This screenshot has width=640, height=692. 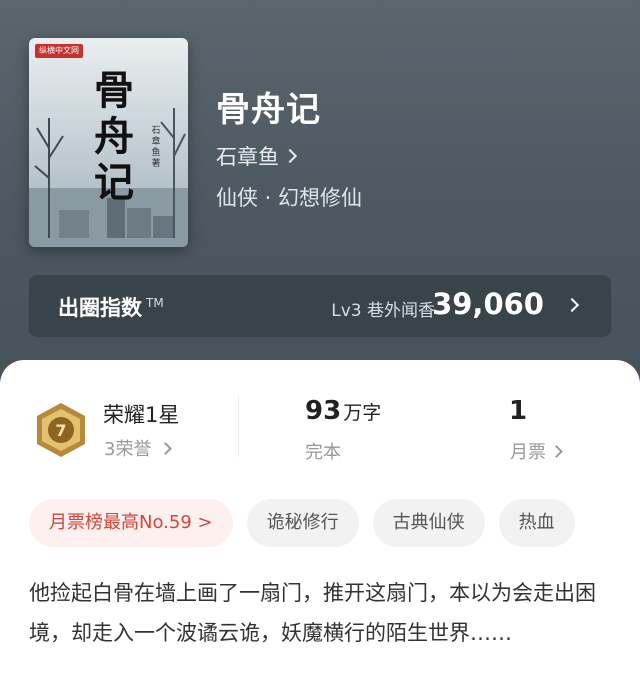 What do you see at coordinates (536, 523) in the screenshot?
I see `tag-item: 热血` at bounding box center [536, 523].